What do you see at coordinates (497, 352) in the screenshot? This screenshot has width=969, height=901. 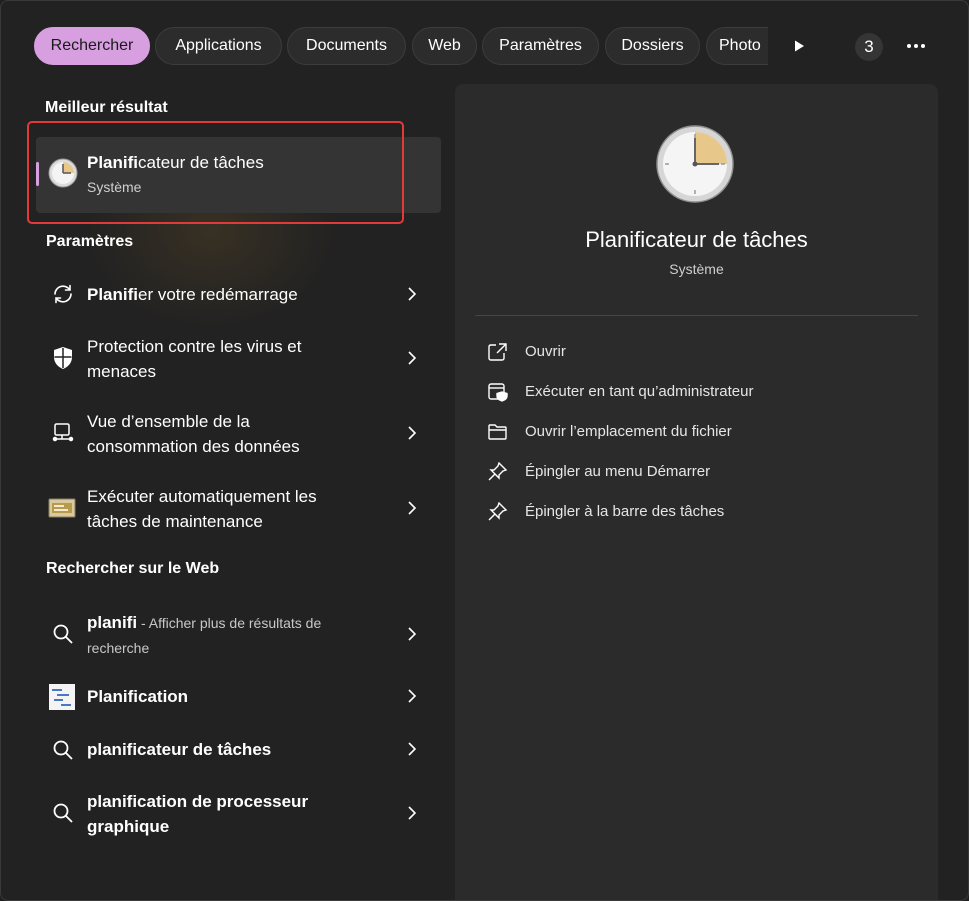 I see `open-external-icon` at bounding box center [497, 352].